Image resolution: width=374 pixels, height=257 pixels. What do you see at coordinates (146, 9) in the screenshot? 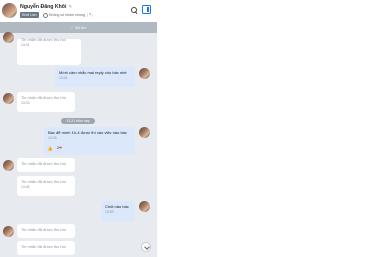
I see `toggle-panel-icon` at bounding box center [146, 9].